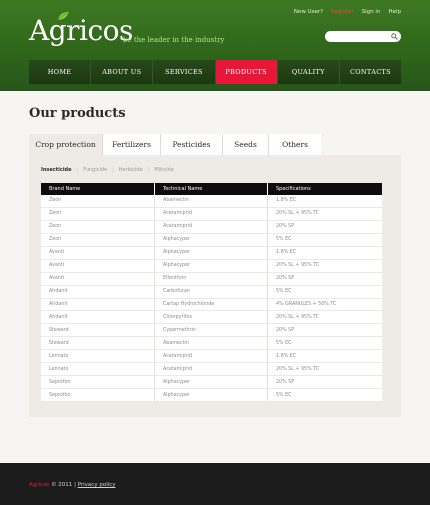 The height and width of the screenshot is (505, 430). What do you see at coordinates (371, 12) in the screenshot?
I see `sign-in-link: Sign in` at bounding box center [371, 12].